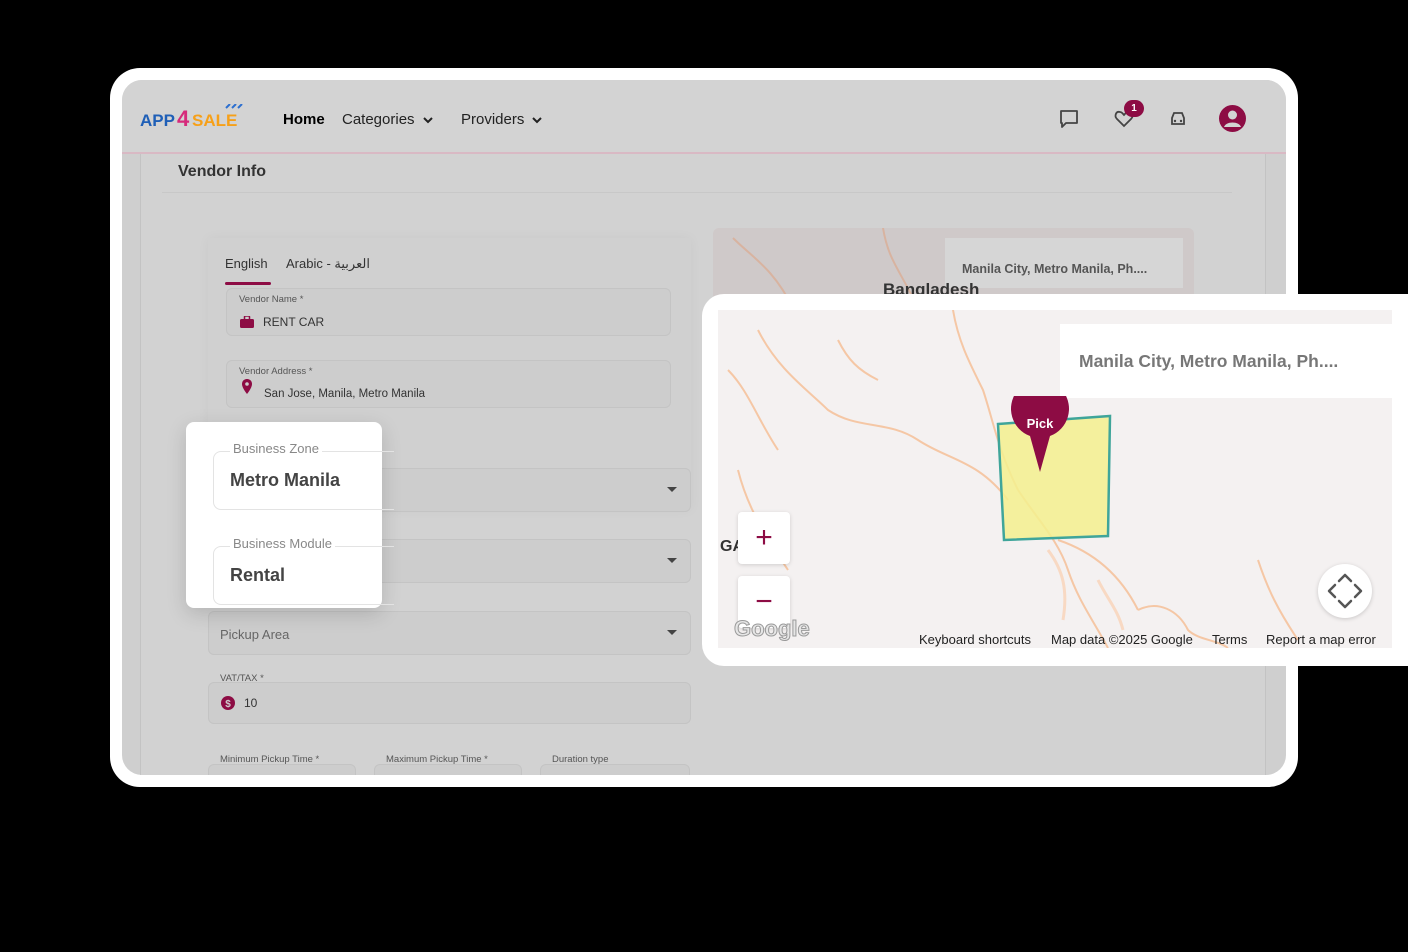  Describe the element at coordinates (772, 629) in the screenshot. I see `google-logo: Google` at that location.